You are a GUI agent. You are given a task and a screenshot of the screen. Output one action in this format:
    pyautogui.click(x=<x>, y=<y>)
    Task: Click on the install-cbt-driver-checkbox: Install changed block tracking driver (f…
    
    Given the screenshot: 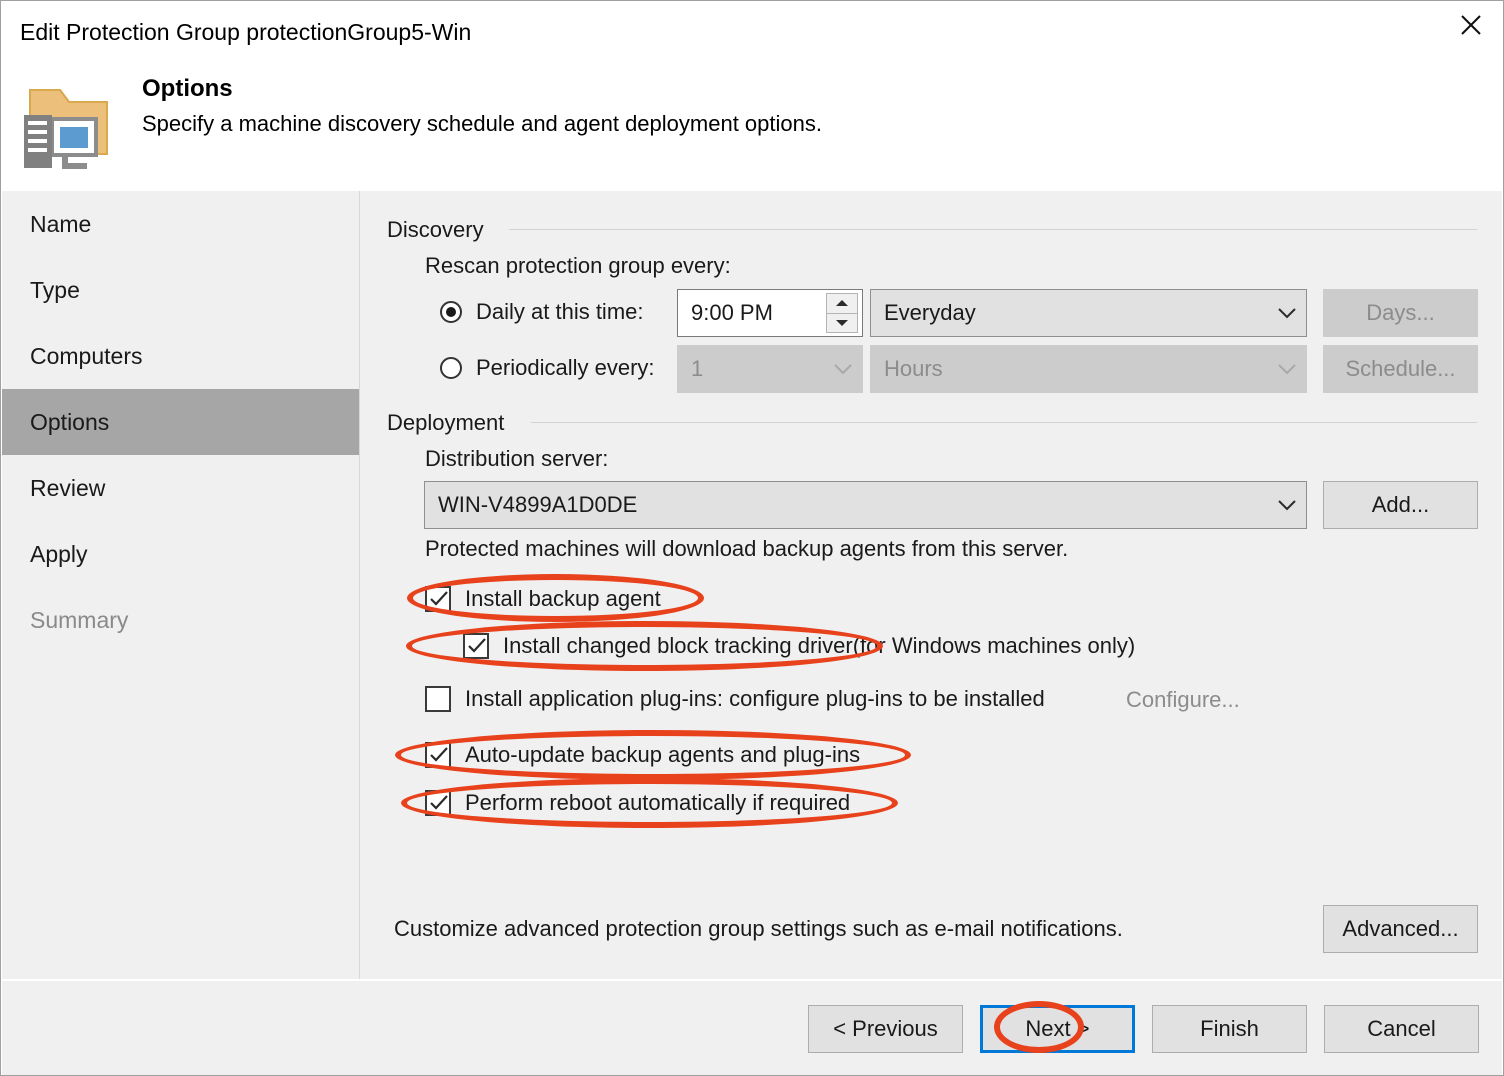 What is the action you would take?
    pyautogui.click(x=799, y=646)
    